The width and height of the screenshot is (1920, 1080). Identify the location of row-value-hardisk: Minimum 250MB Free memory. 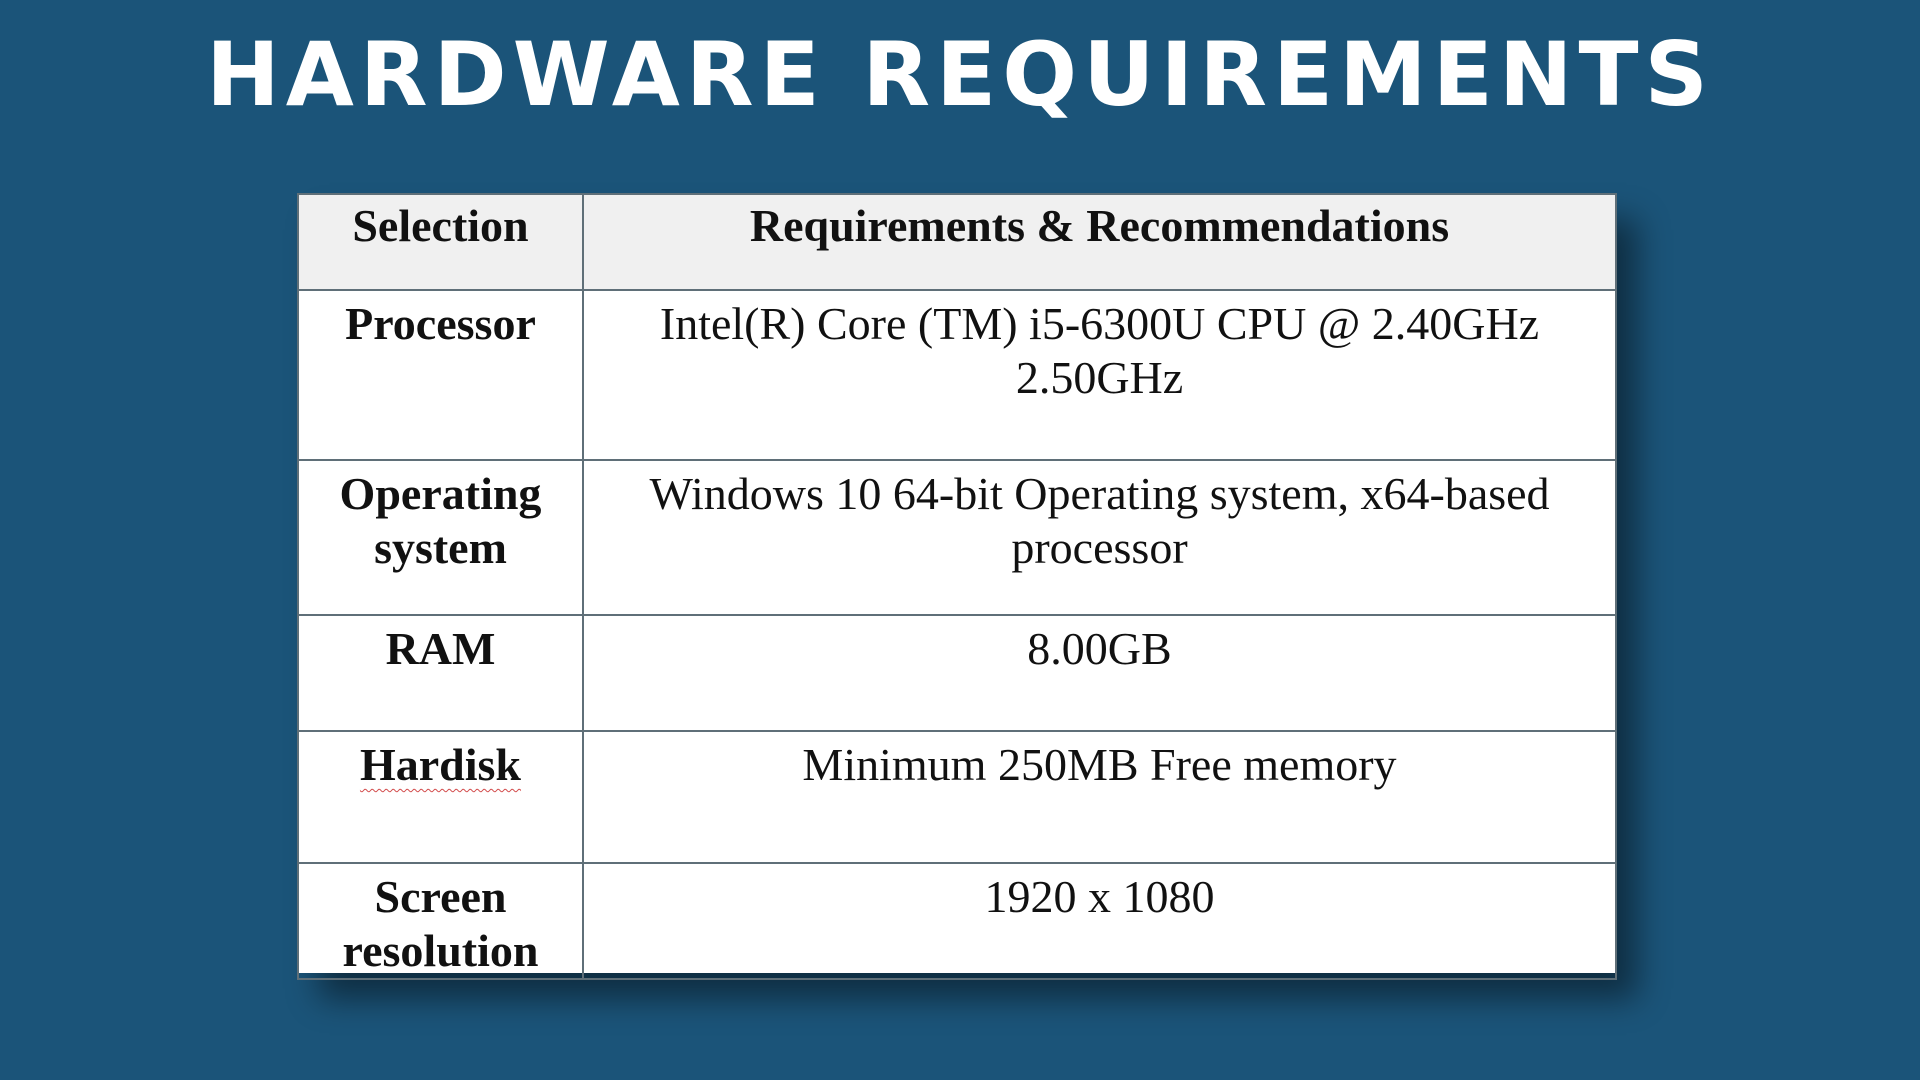
(1099, 797).